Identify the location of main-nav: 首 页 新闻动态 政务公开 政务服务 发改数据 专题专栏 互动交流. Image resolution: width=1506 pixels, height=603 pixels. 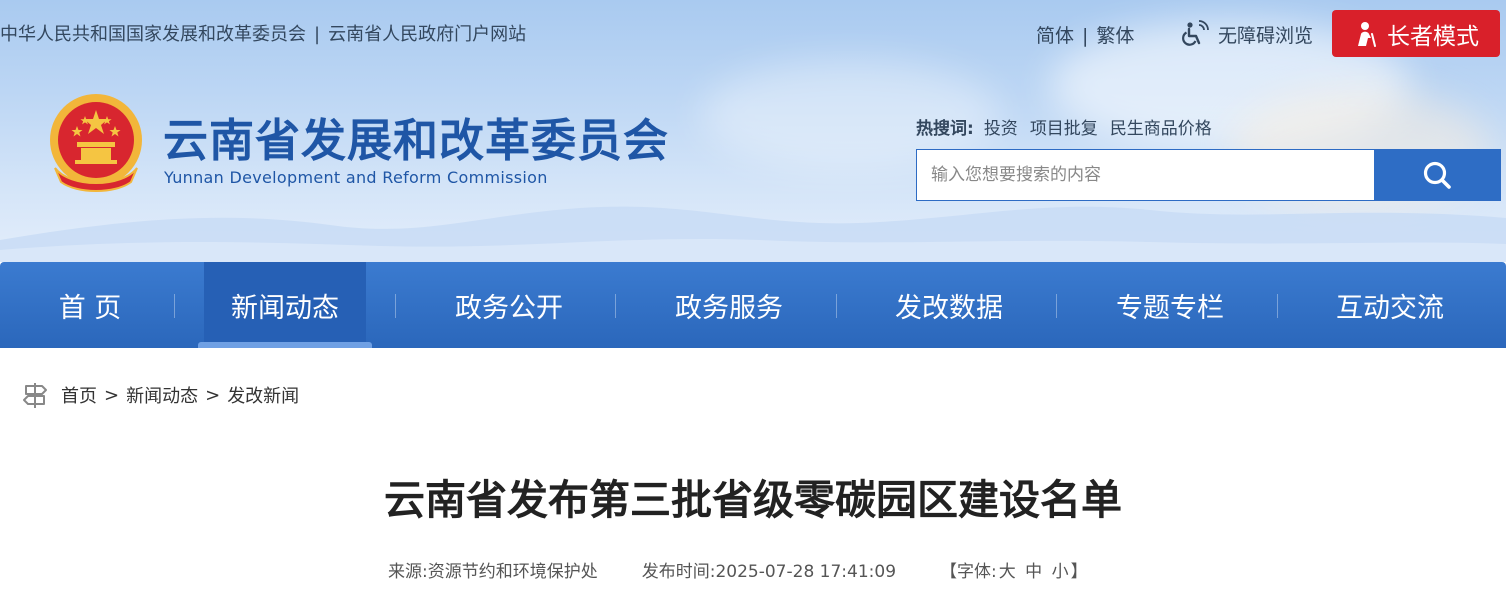
(753, 305).